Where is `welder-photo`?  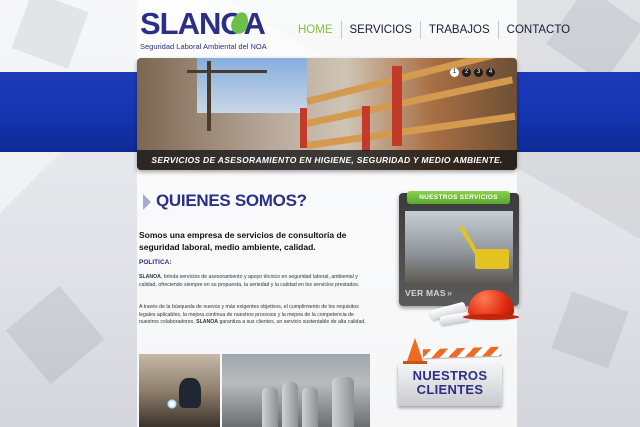
welder-photo is located at coordinates (179, 390).